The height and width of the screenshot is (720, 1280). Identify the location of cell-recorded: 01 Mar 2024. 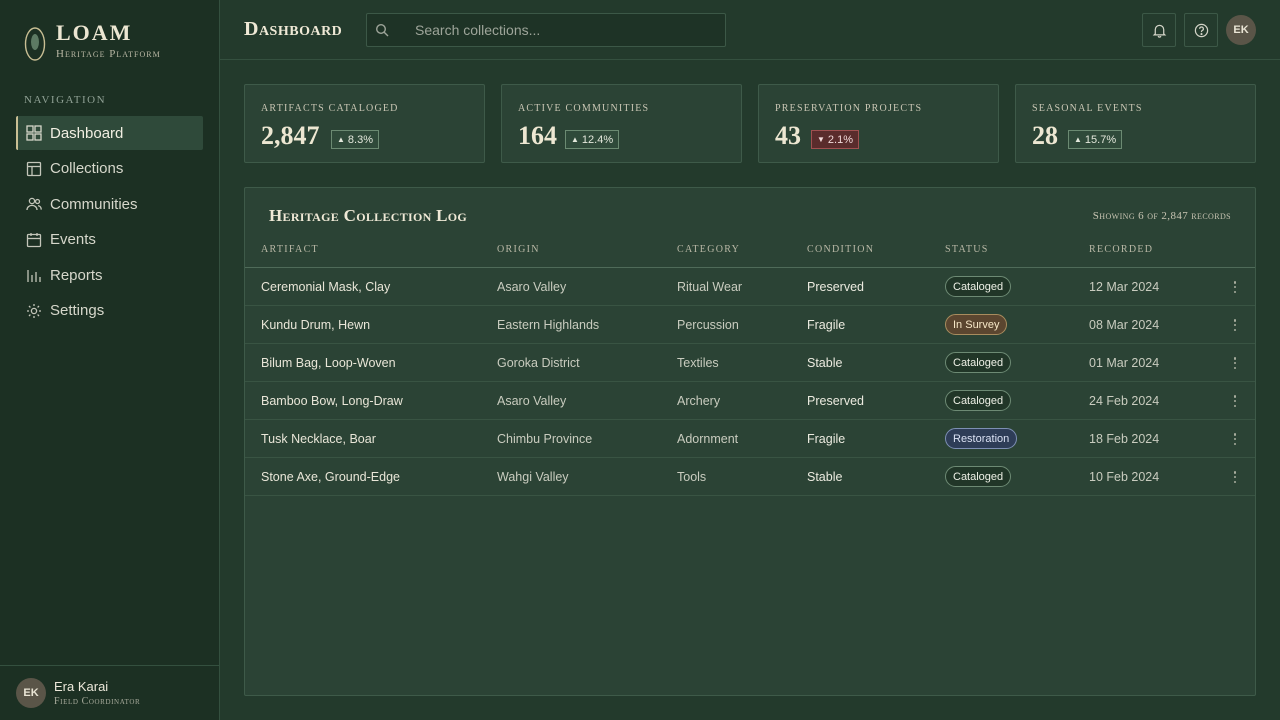
(1124, 363).